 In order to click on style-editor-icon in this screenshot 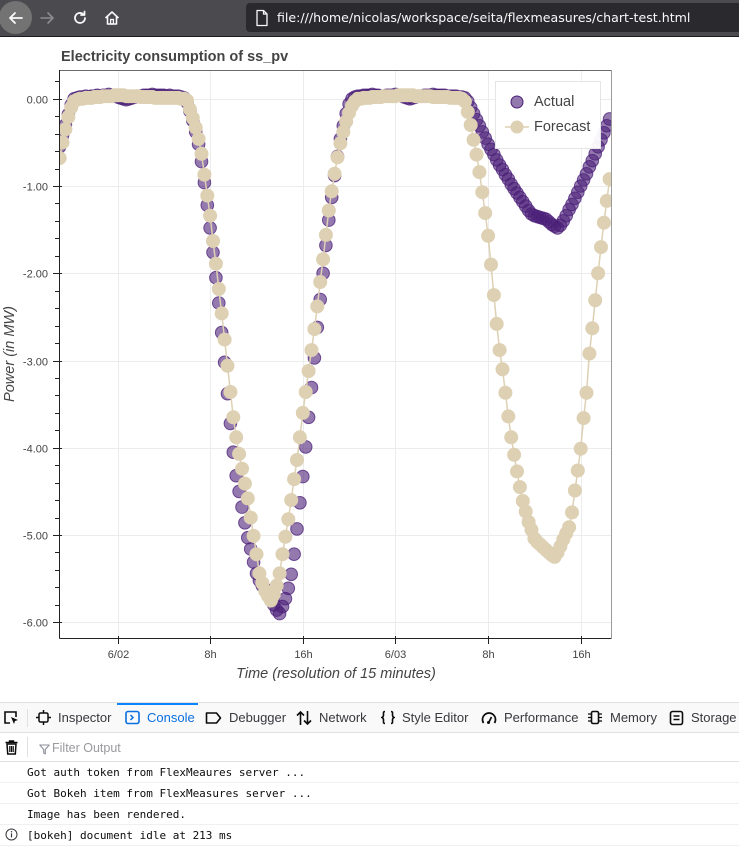, I will do `click(388, 717)`.